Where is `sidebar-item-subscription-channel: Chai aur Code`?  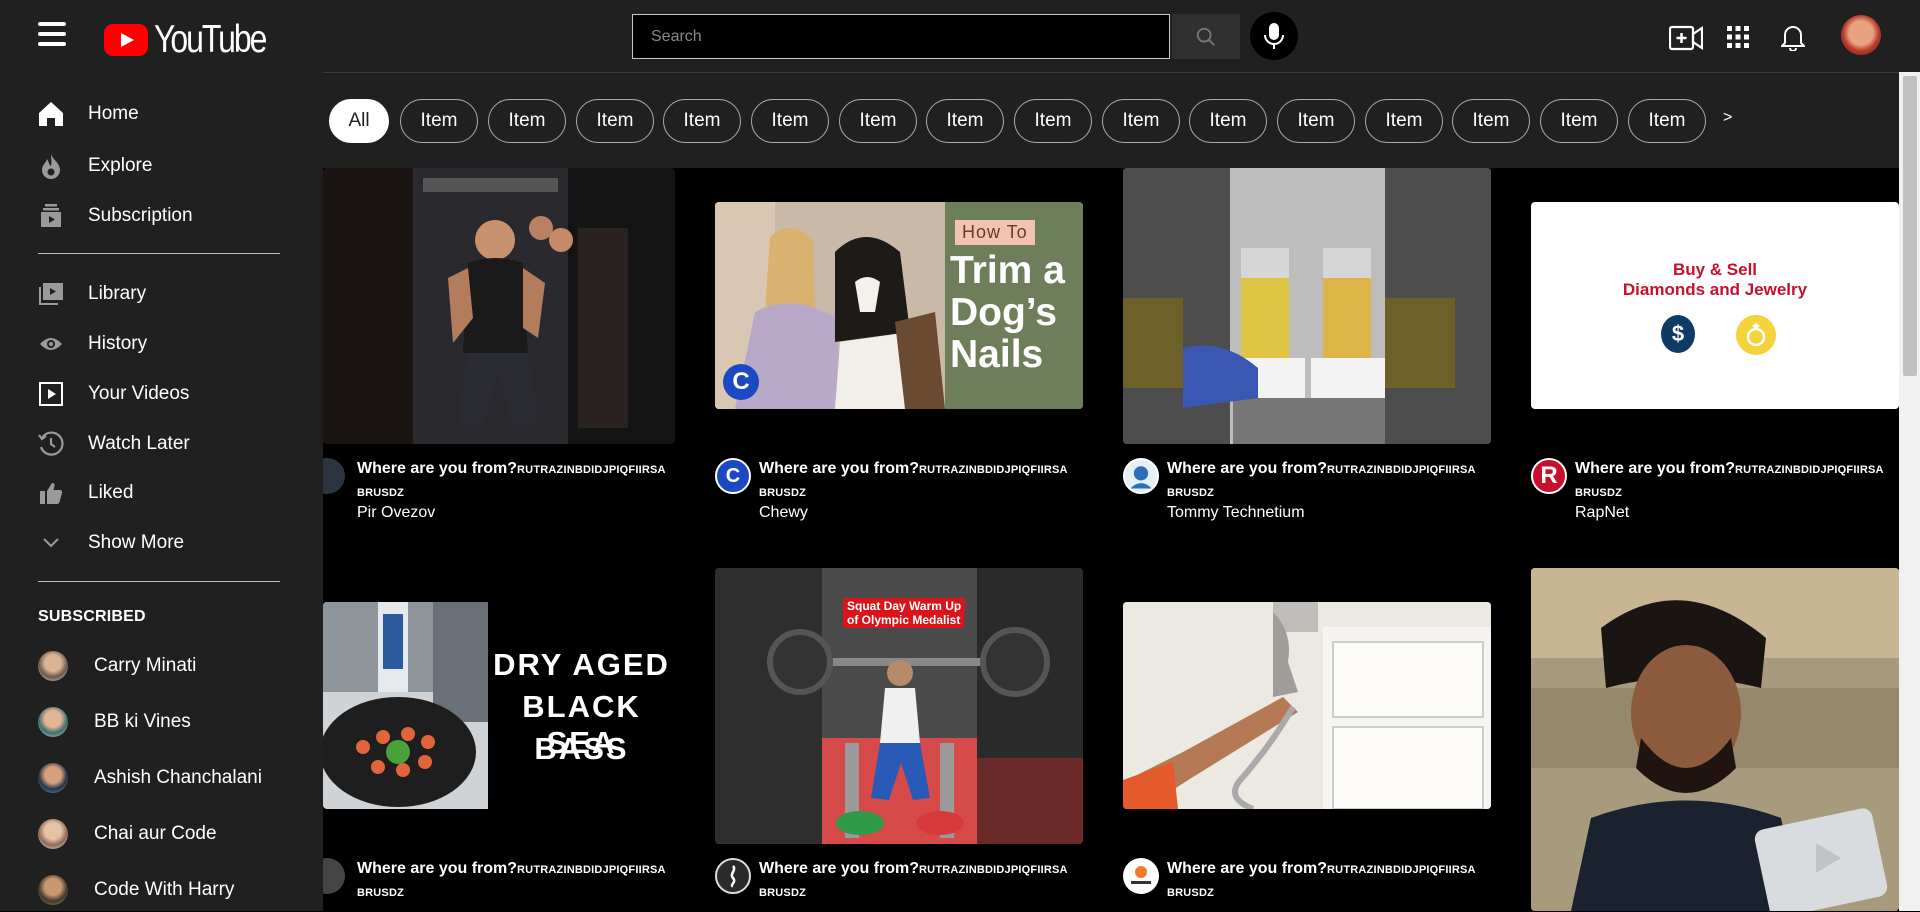 sidebar-item-subscription-channel: Chai aur Code is located at coordinates (161, 834).